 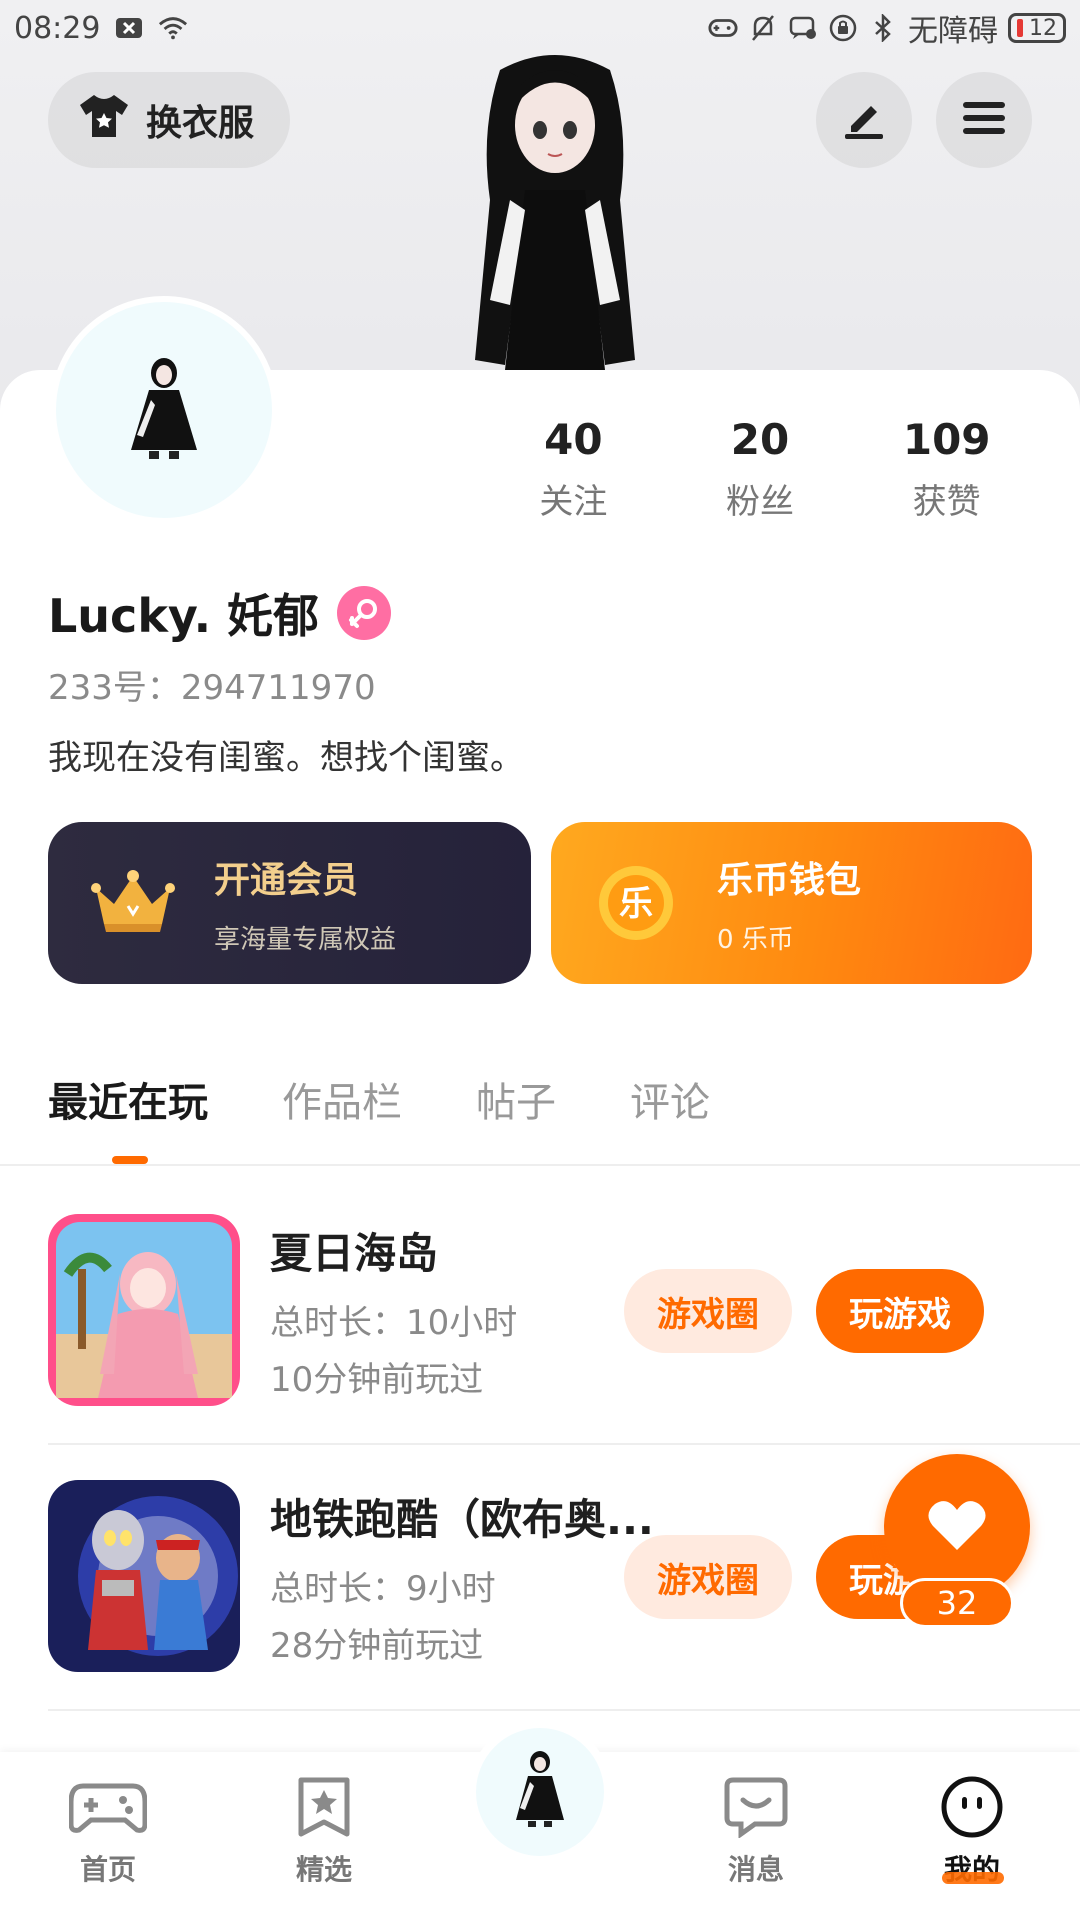 I want to click on game-icon-subway-surfers, so click(x=144, y=1576).